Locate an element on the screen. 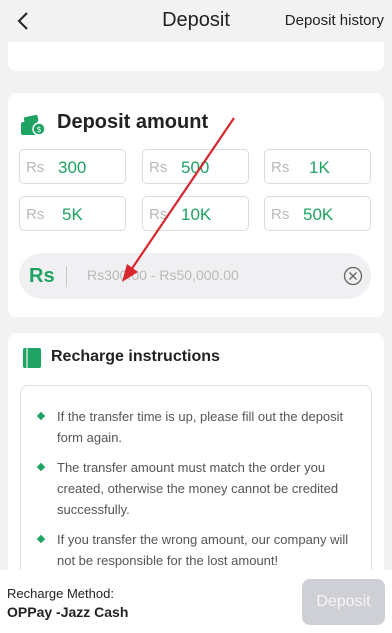  input-currency-prefix: Rs is located at coordinates (42, 276).